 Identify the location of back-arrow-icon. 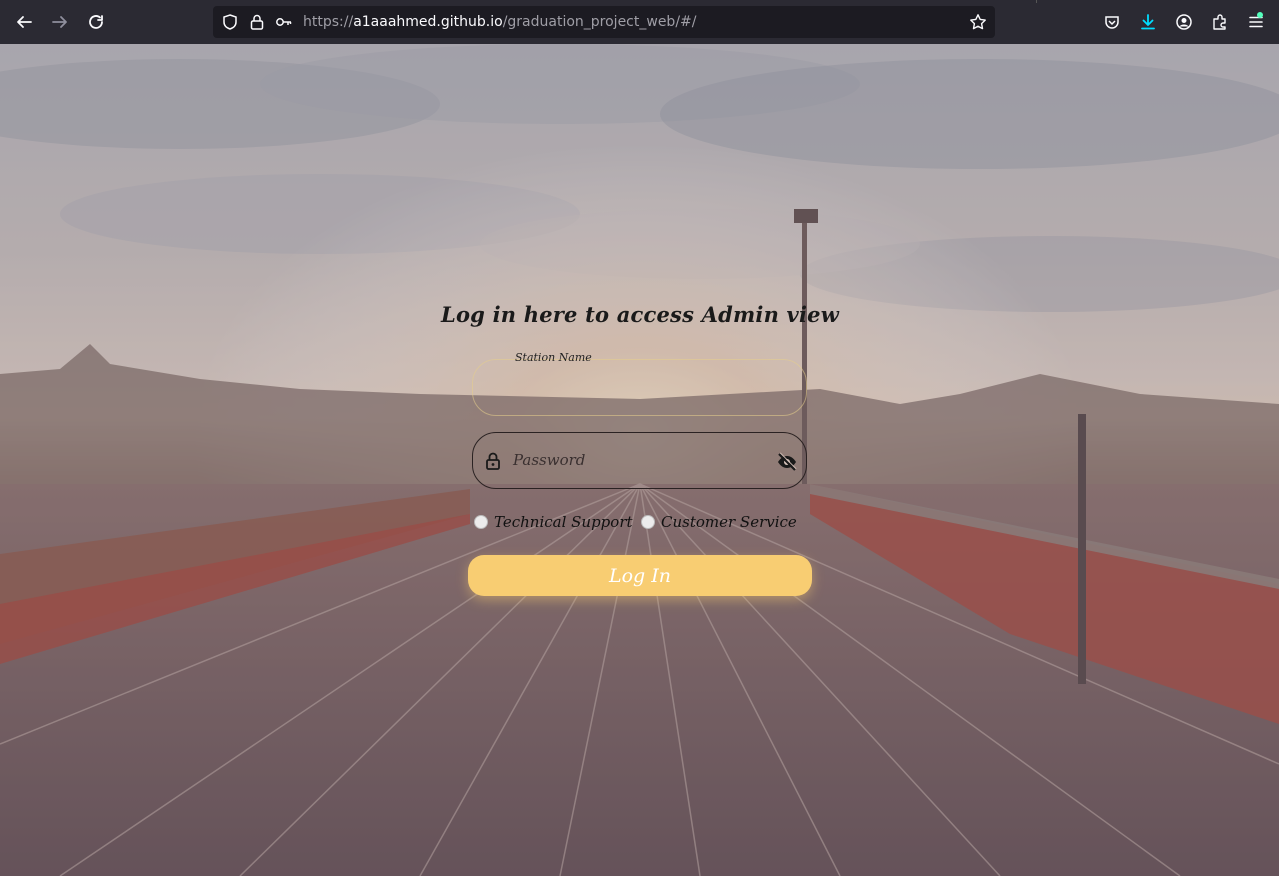
(24, 22).